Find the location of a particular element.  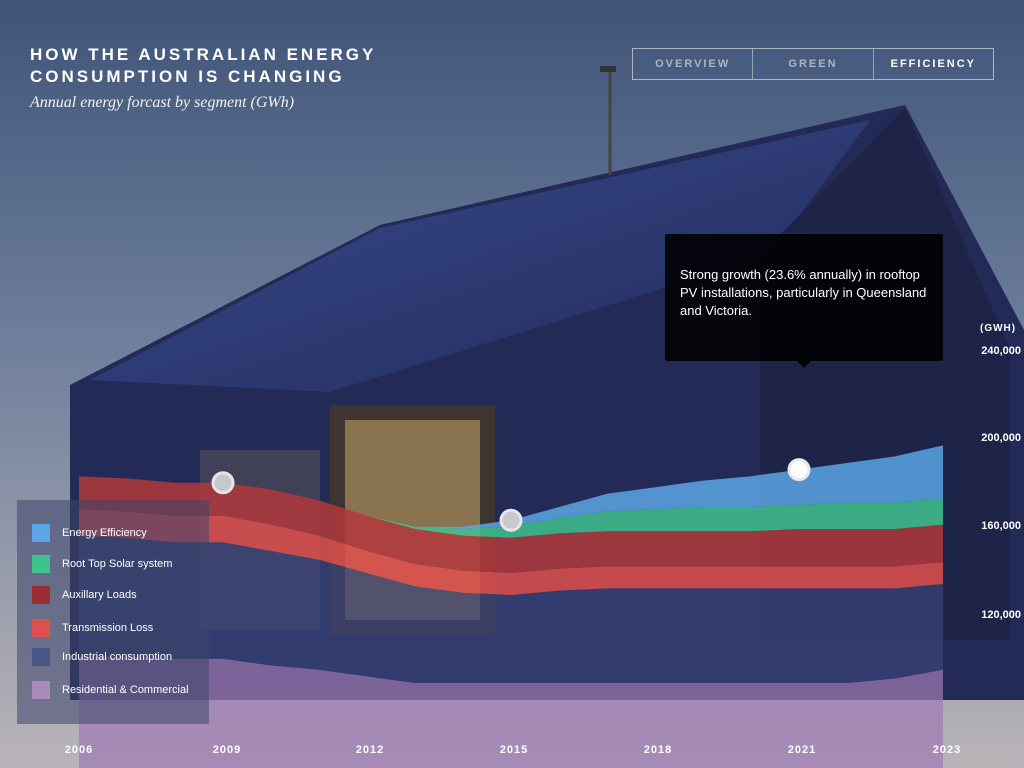

title-line-2: CONSUMPTION IS CHANGING is located at coordinates (187, 76).